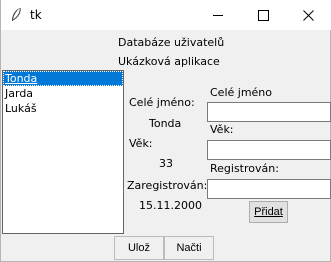 The width and height of the screenshot is (331, 262). Describe the element at coordinates (167, 185) in the screenshot. I see `detail-registered-label: Zaregistrován:` at that location.